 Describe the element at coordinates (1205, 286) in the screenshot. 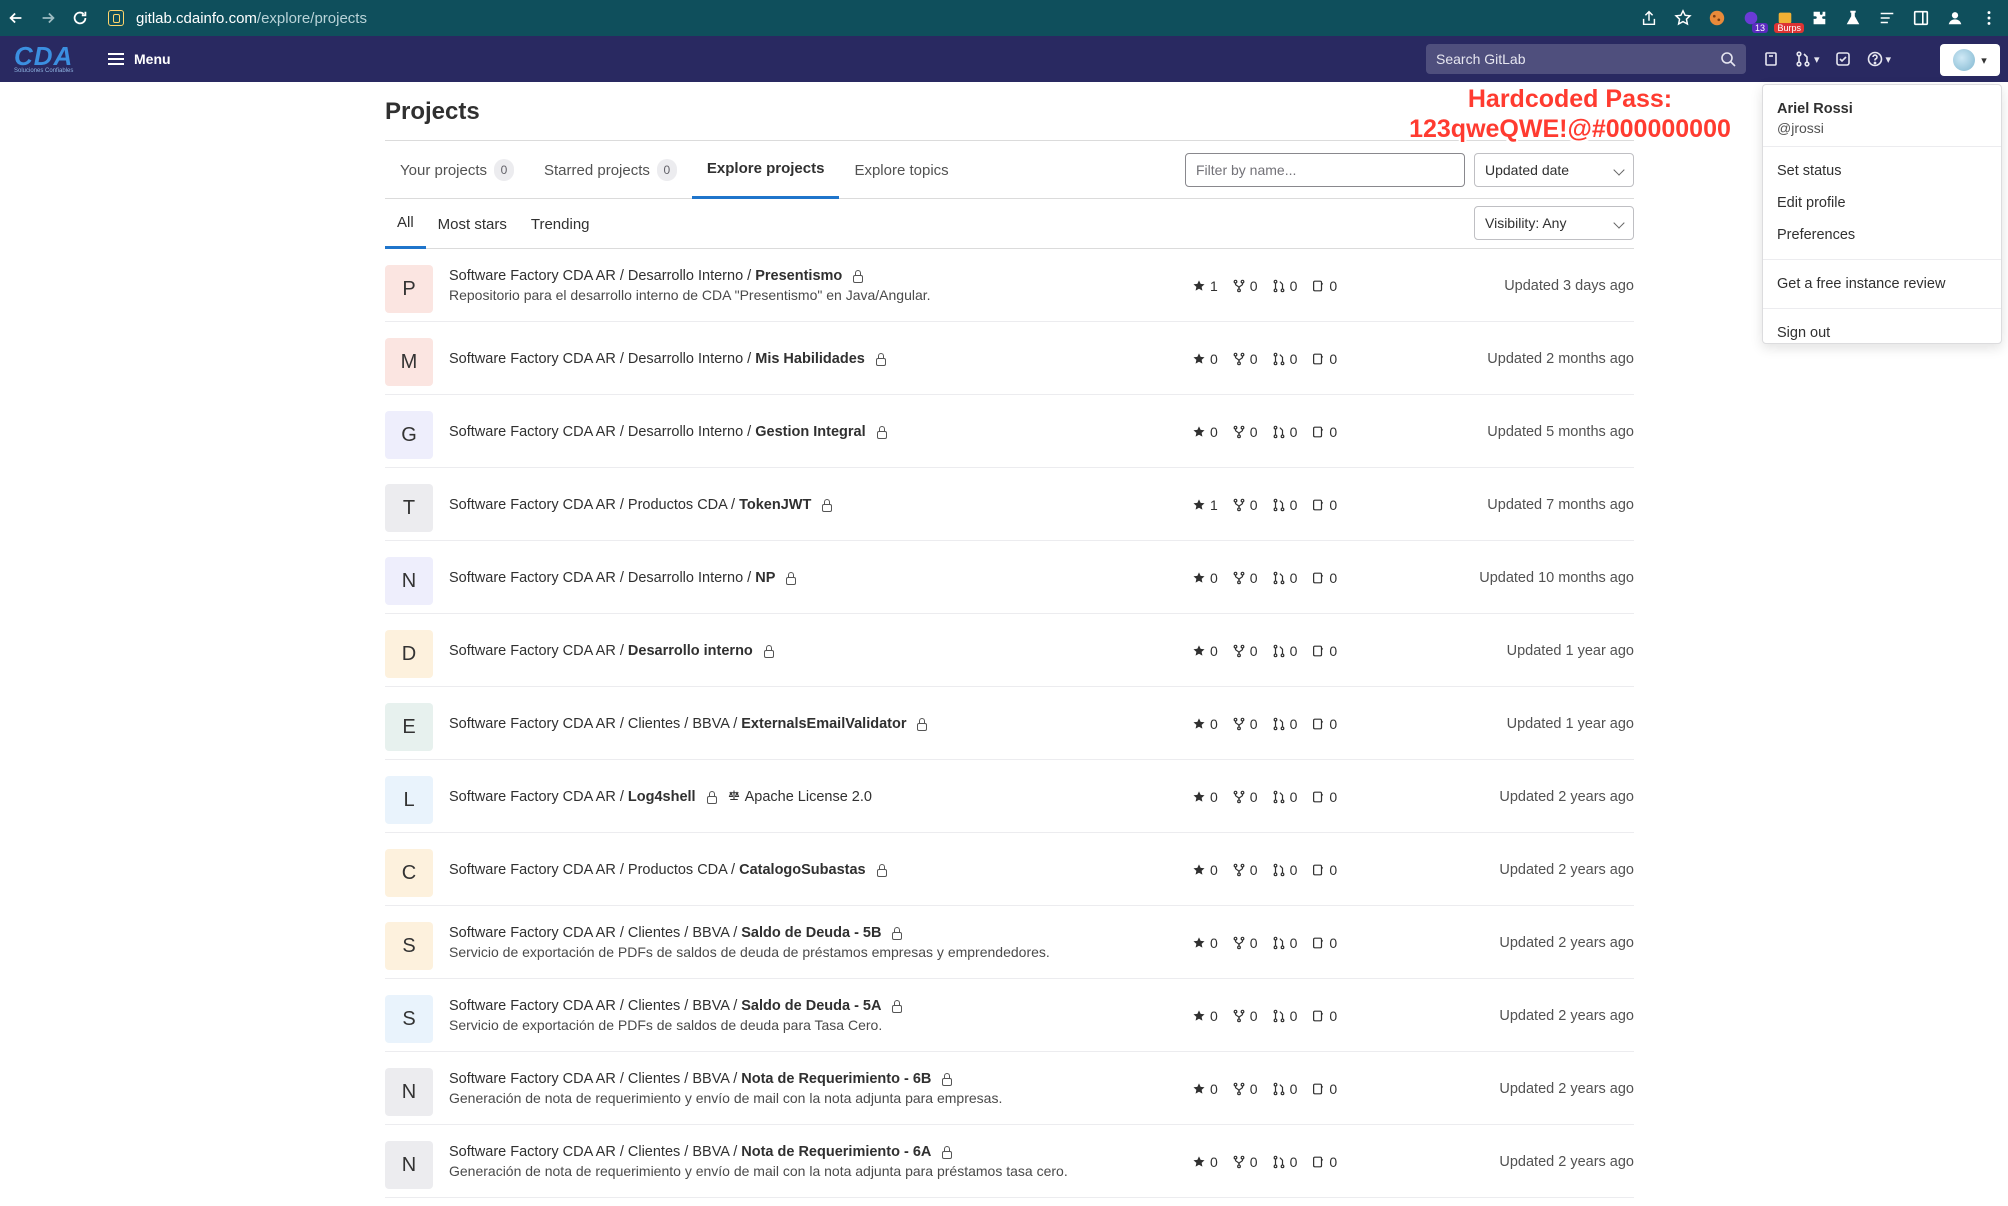

I see `stars-stat: 1` at that location.